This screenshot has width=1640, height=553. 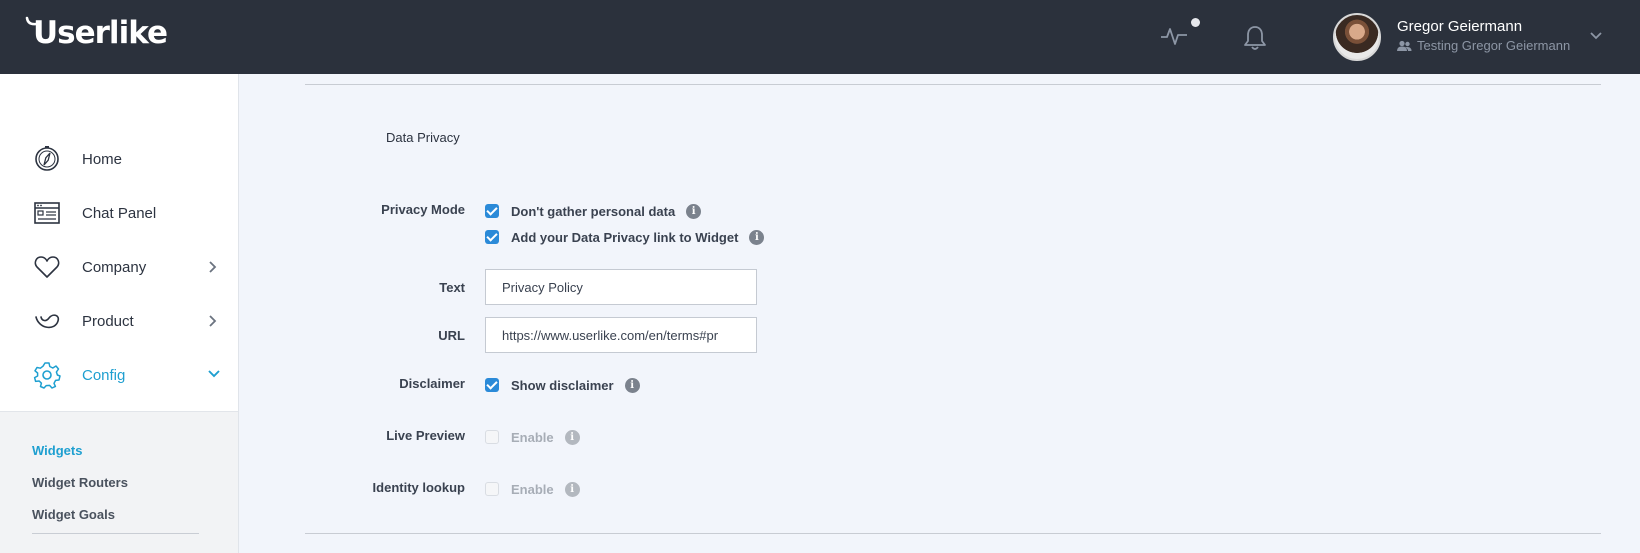 I want to click on config-subnav: Widgets Widget Routers Widget Goals, so click(x=119, y=482).